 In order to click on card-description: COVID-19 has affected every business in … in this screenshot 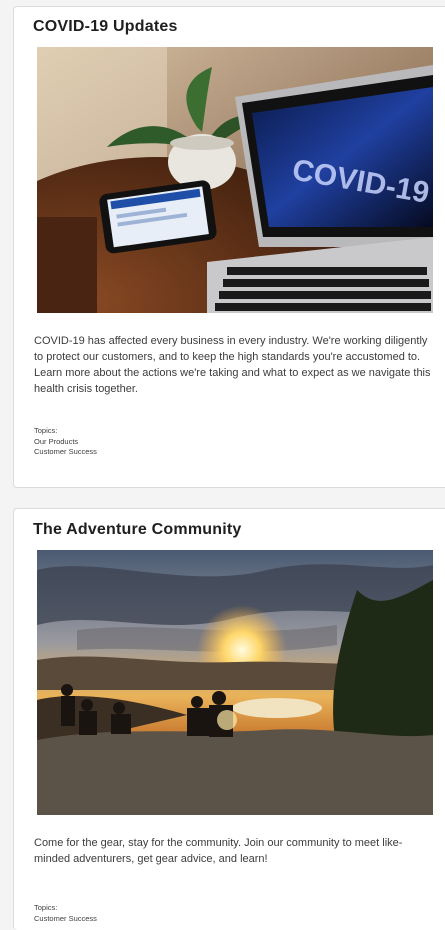, I will do `click(232, 365)`.